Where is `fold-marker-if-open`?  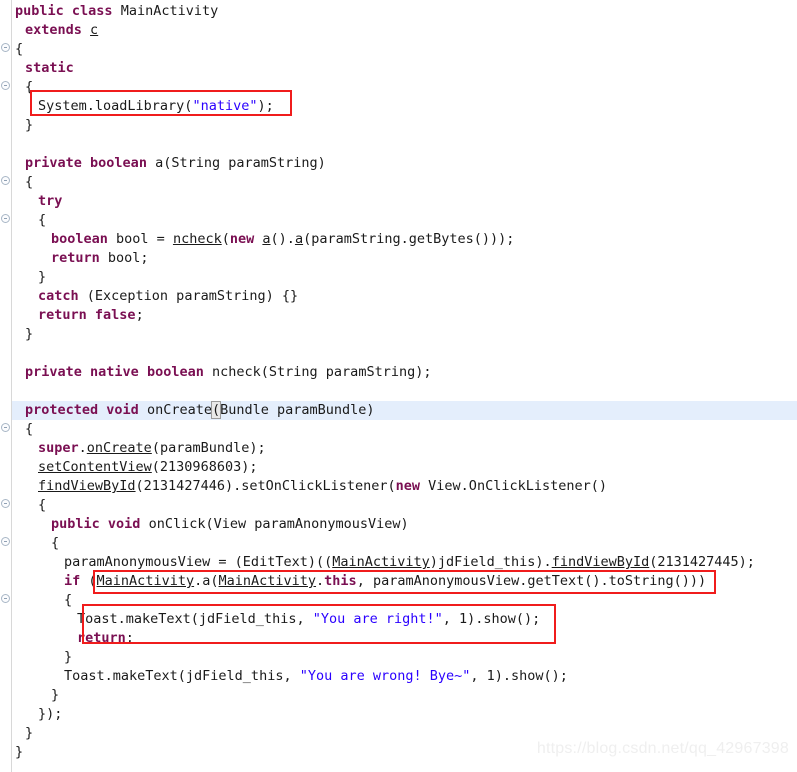
fold-marker-if-open is located at coordinates (5, 598).